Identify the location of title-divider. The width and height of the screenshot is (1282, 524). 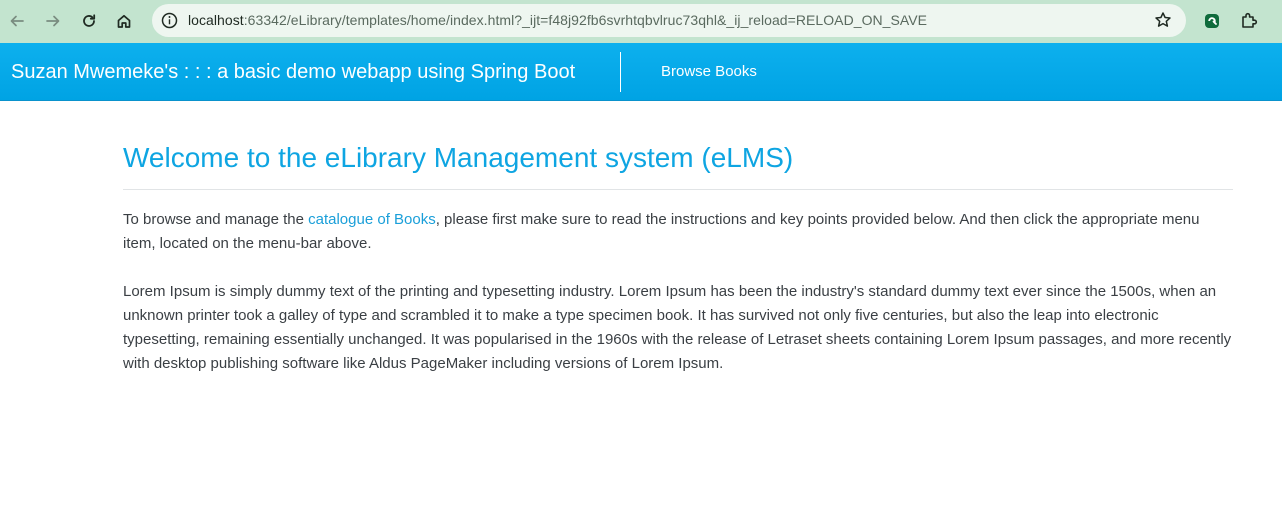
(678, 189).